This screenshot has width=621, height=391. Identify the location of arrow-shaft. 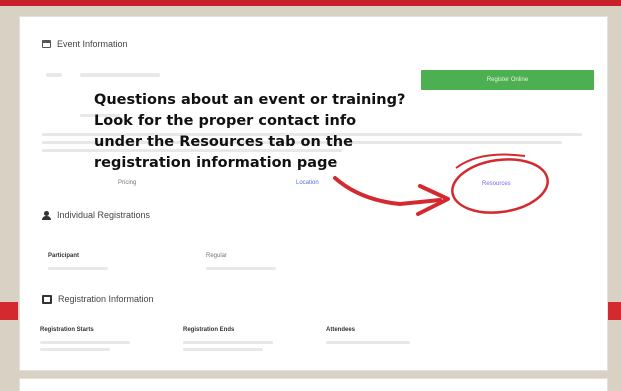
(387, 191).